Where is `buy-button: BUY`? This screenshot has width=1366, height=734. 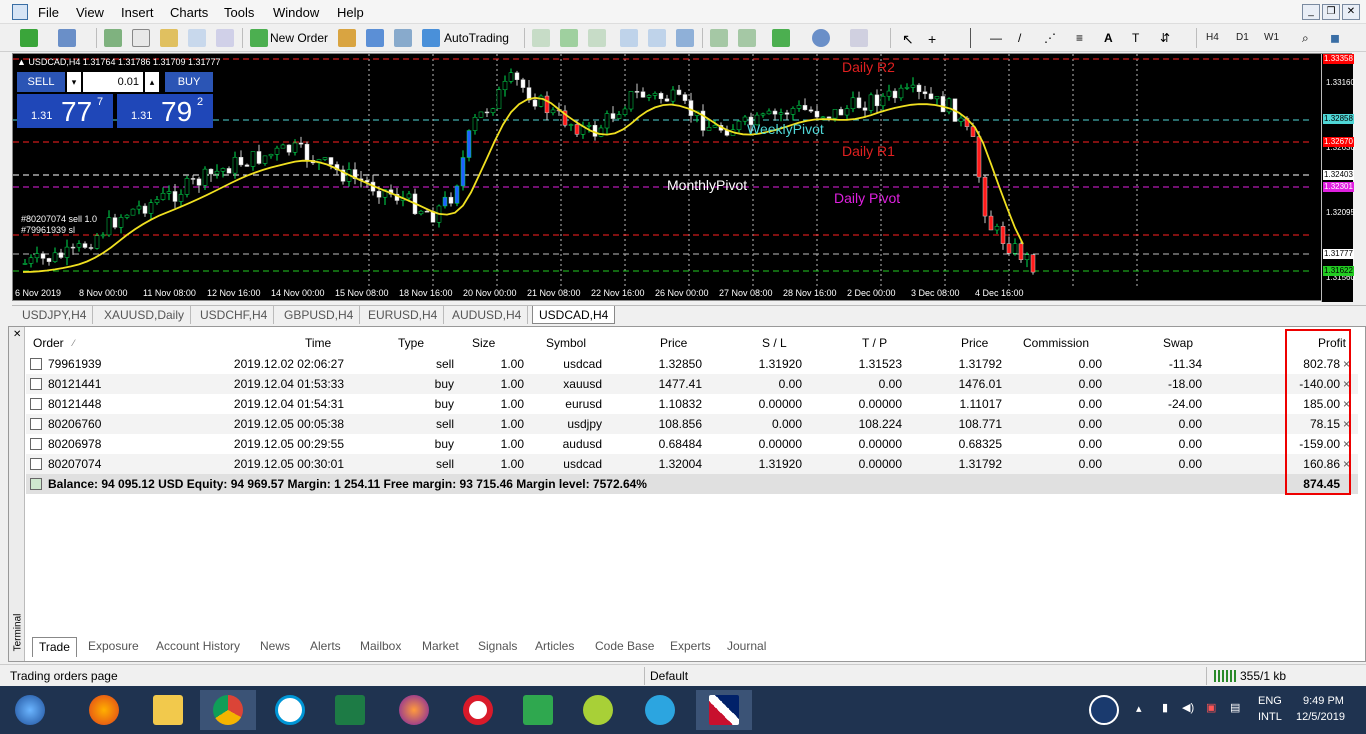 buy-button: BUY is located at coordinates (189, 82).